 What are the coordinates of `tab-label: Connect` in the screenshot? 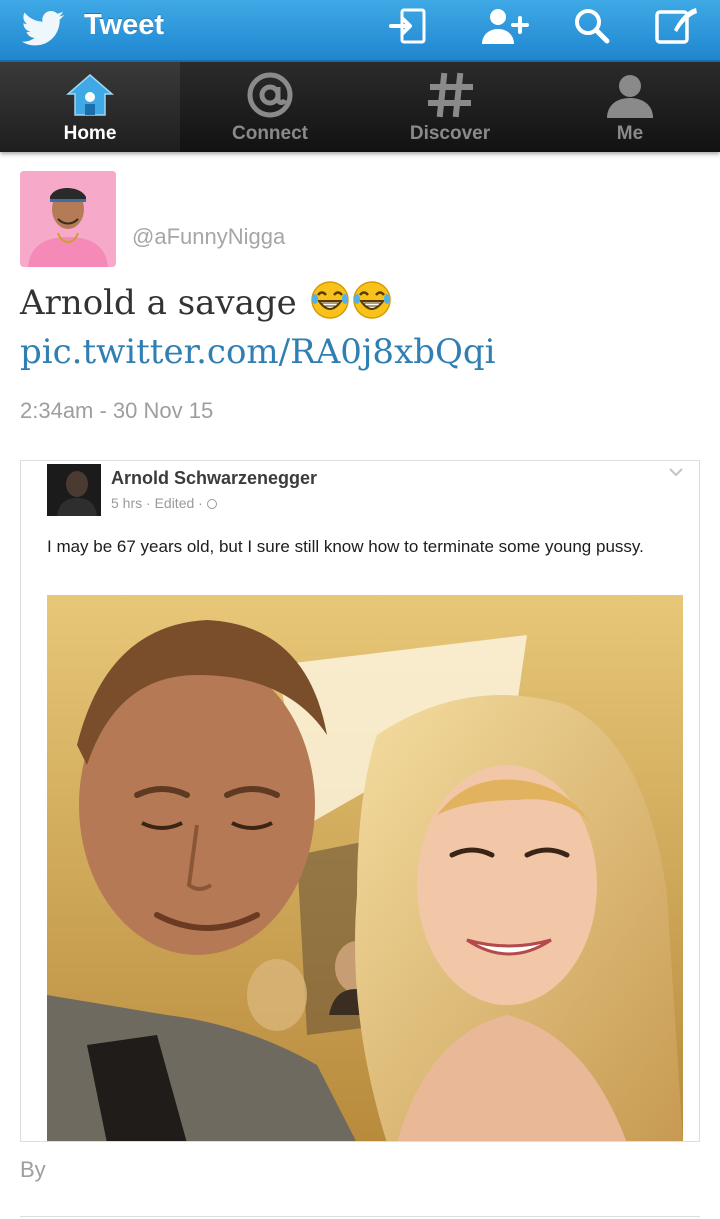 It's located at (270, 133).